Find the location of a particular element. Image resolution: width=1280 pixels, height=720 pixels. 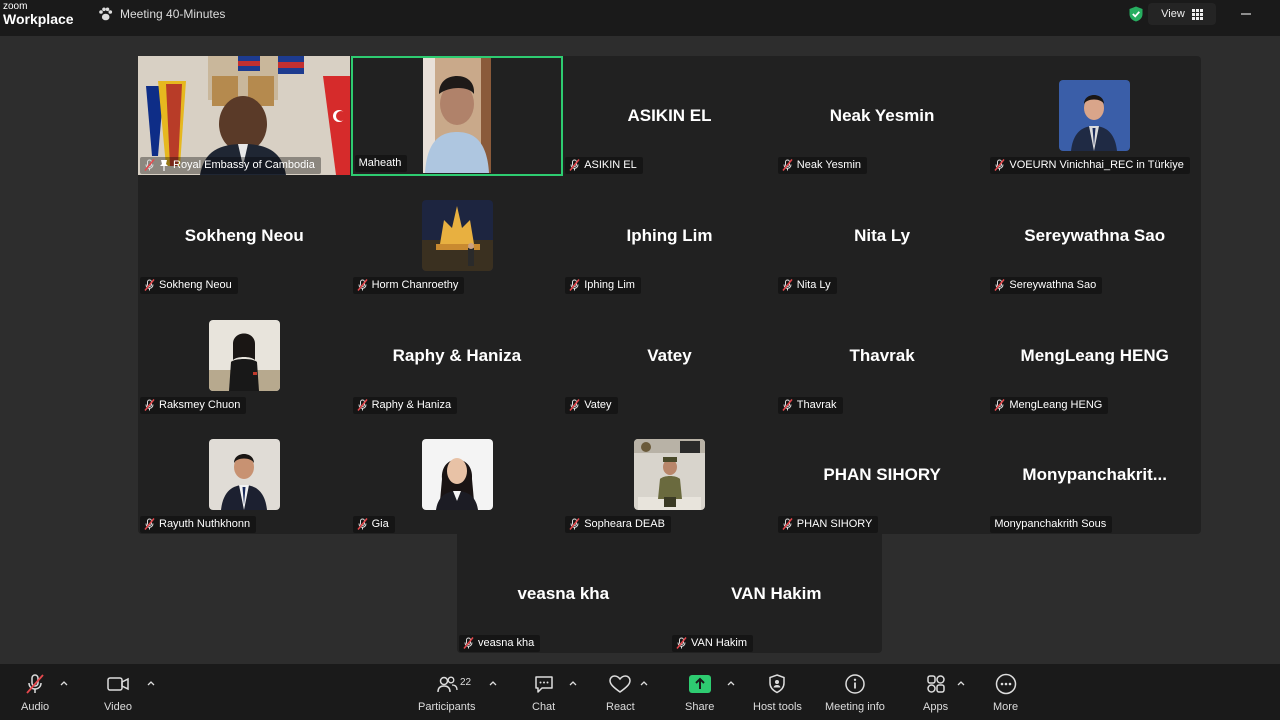

participant-tile-sopheara-deab: Sopheara DEAB is located at coordinates (669, 475).